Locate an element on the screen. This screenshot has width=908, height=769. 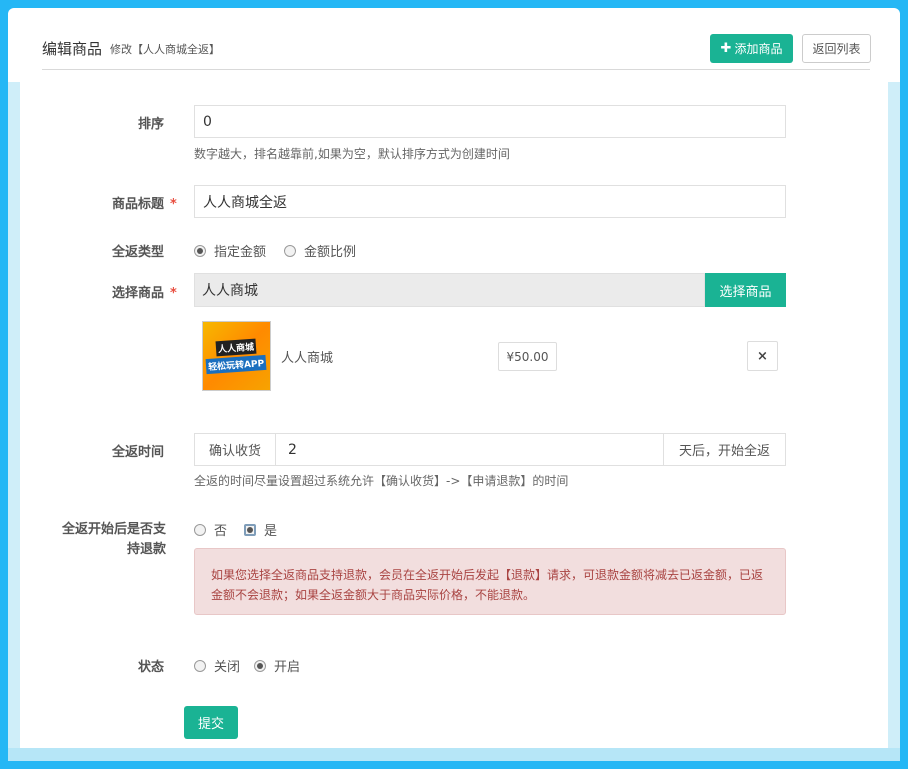
goods-thumbnail: 人人商城 轻松玩转APP is located at coordinates (236, 356).